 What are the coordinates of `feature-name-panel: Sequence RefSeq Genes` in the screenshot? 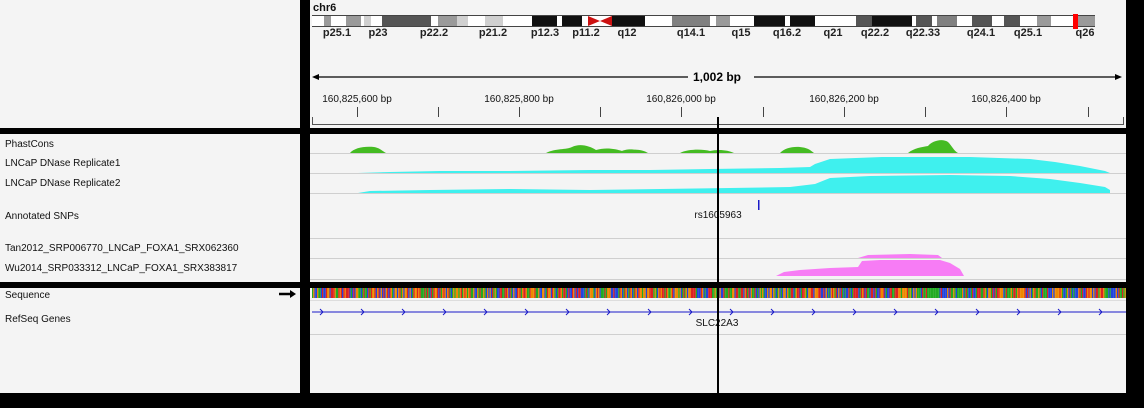 It's located at (150, 340).